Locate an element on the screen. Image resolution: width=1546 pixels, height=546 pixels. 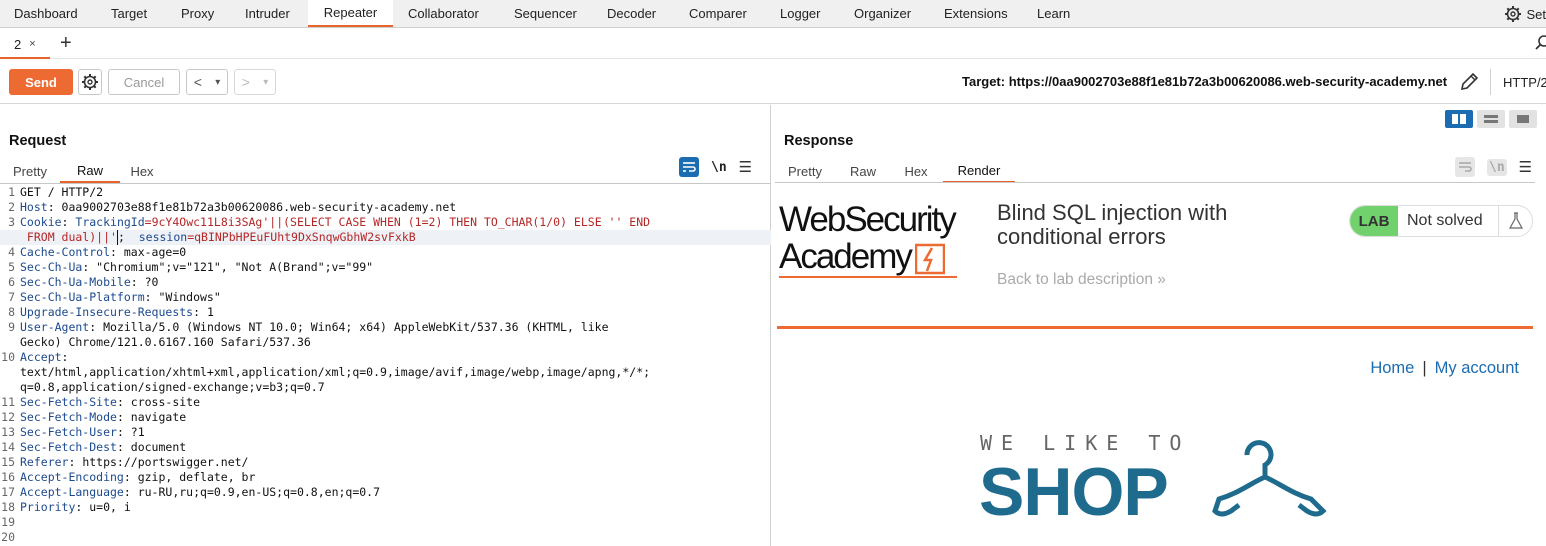
repeater-tab-label: 2 is located at coordinates (18, 44).